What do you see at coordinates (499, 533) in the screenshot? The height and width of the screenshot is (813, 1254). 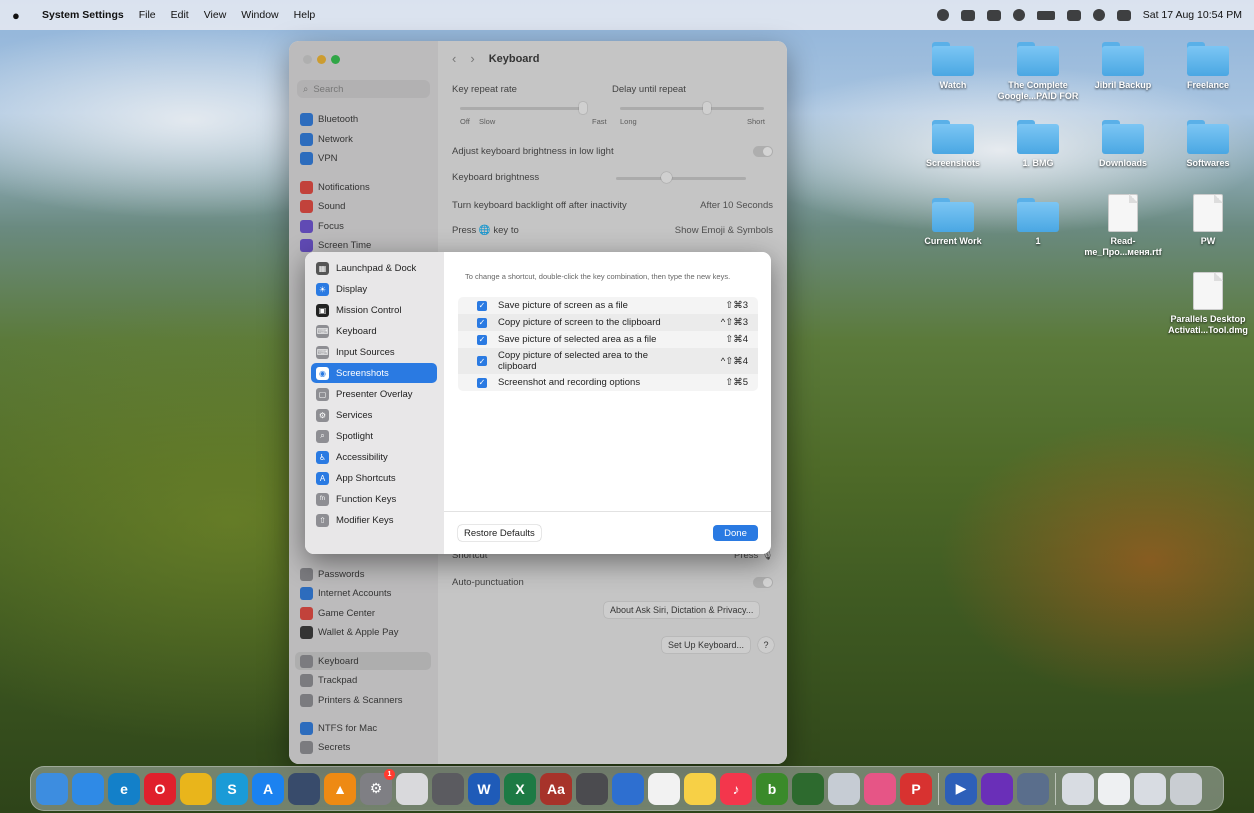 I see `restore-defaults-button: Restore Defaults` at bounding box center [499, 533].